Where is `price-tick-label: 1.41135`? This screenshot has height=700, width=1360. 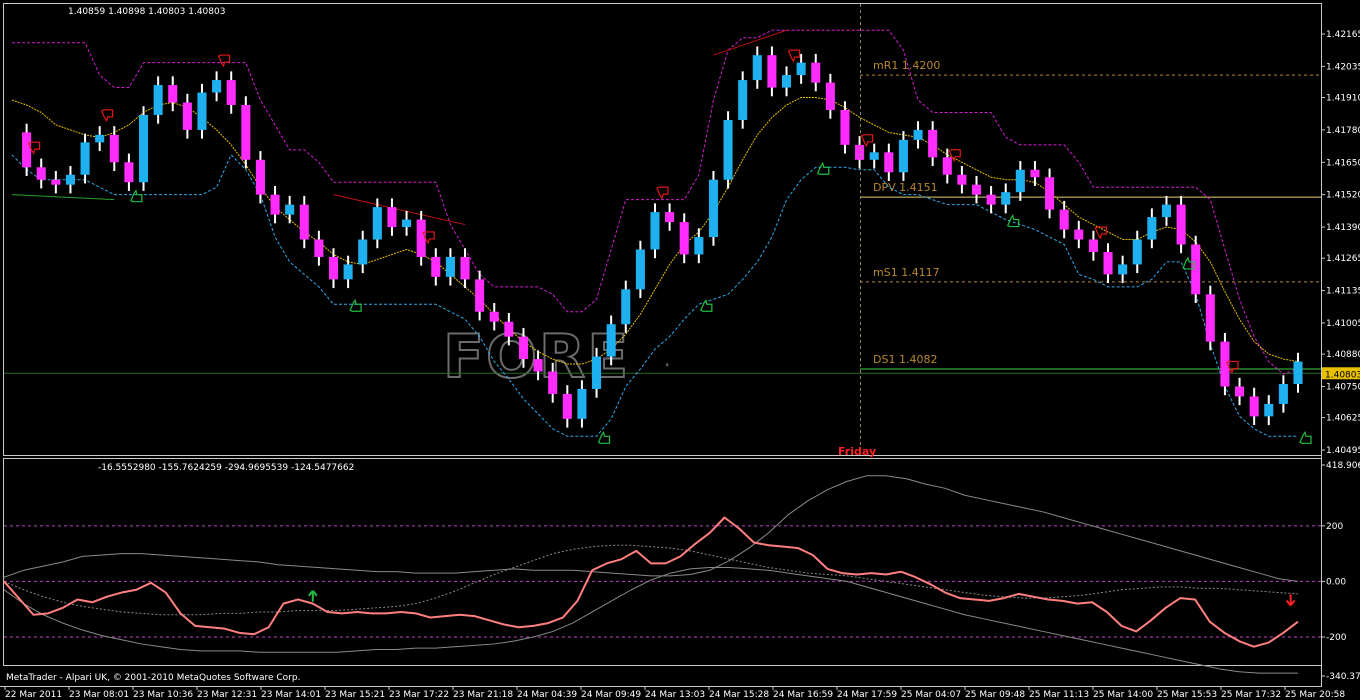 price-tick-label: 1.41135 is located at coordinates (1343, 292).